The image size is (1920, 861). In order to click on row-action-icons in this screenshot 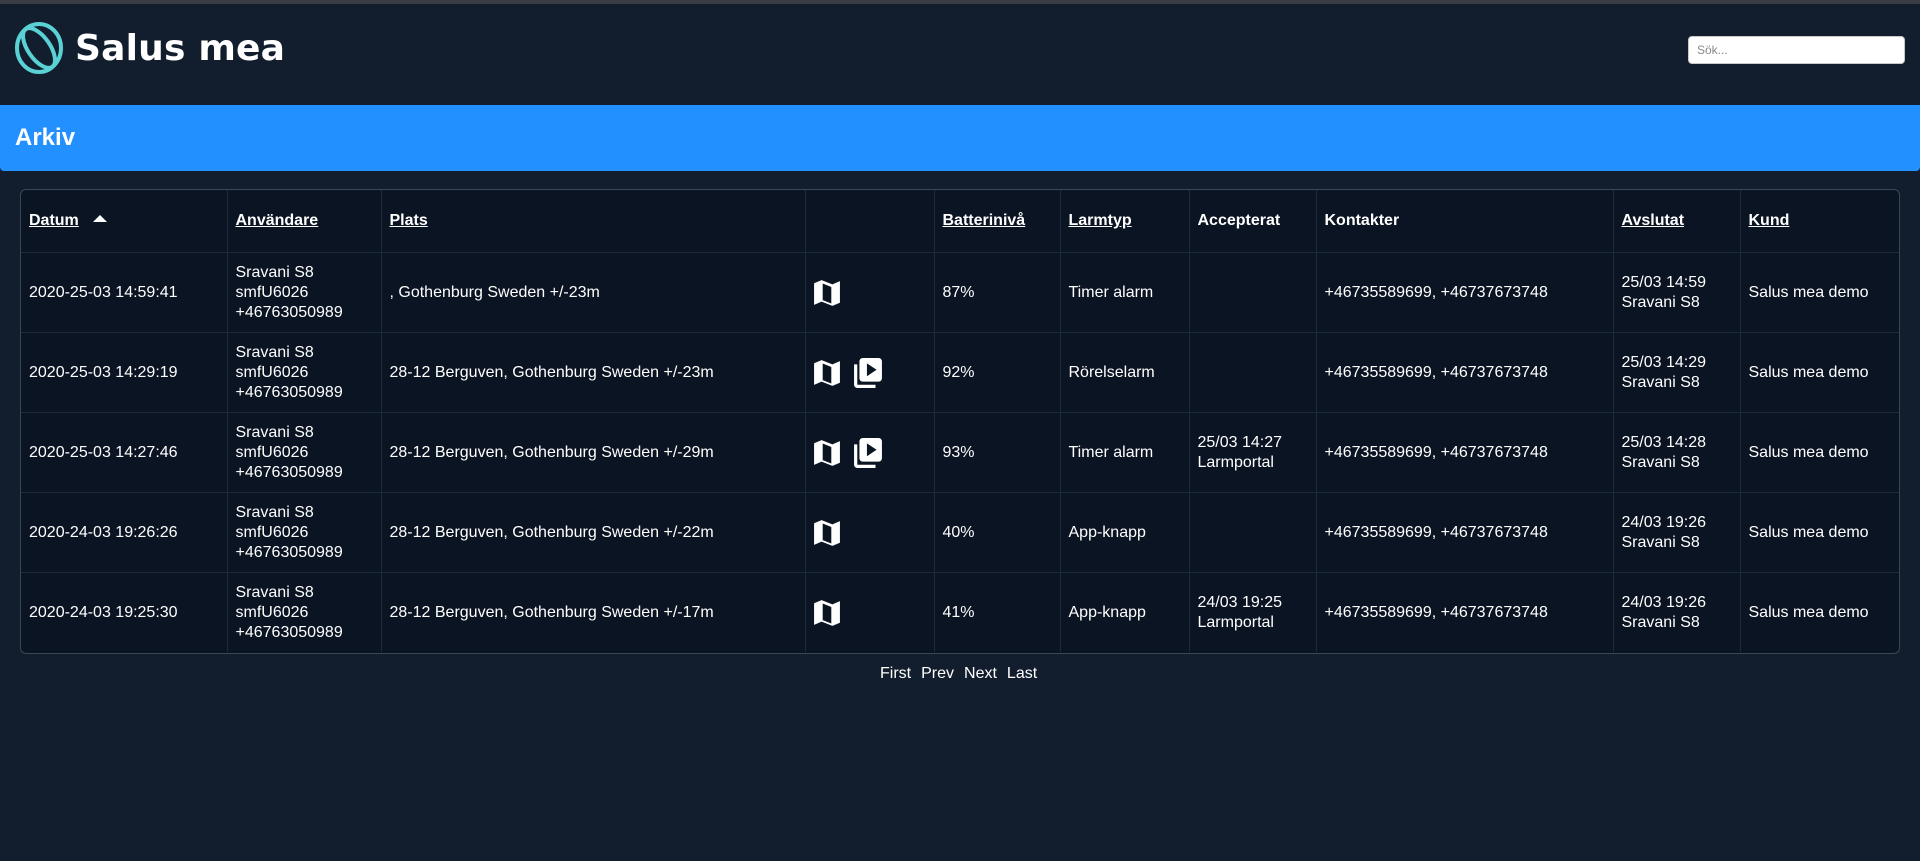, I will do `click(869, 452)`.